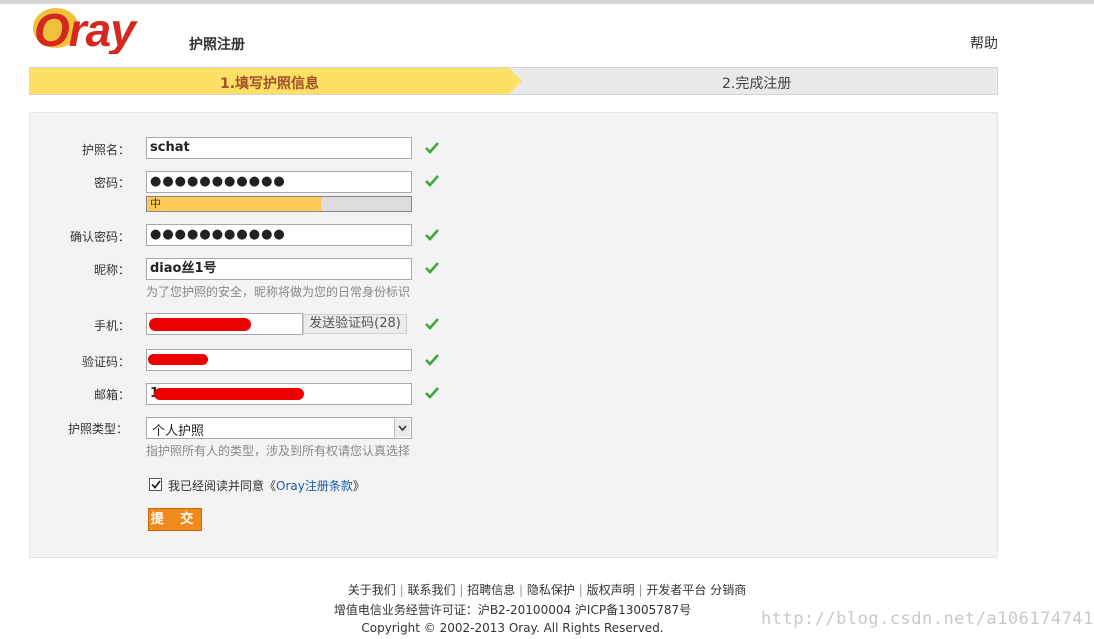 This screenshot has width=1094, height=639. What do you see at coordinates (279, 269) in the screenshot?
I see `nickname-input: diao丝1号` at bounding box center [279, 269].